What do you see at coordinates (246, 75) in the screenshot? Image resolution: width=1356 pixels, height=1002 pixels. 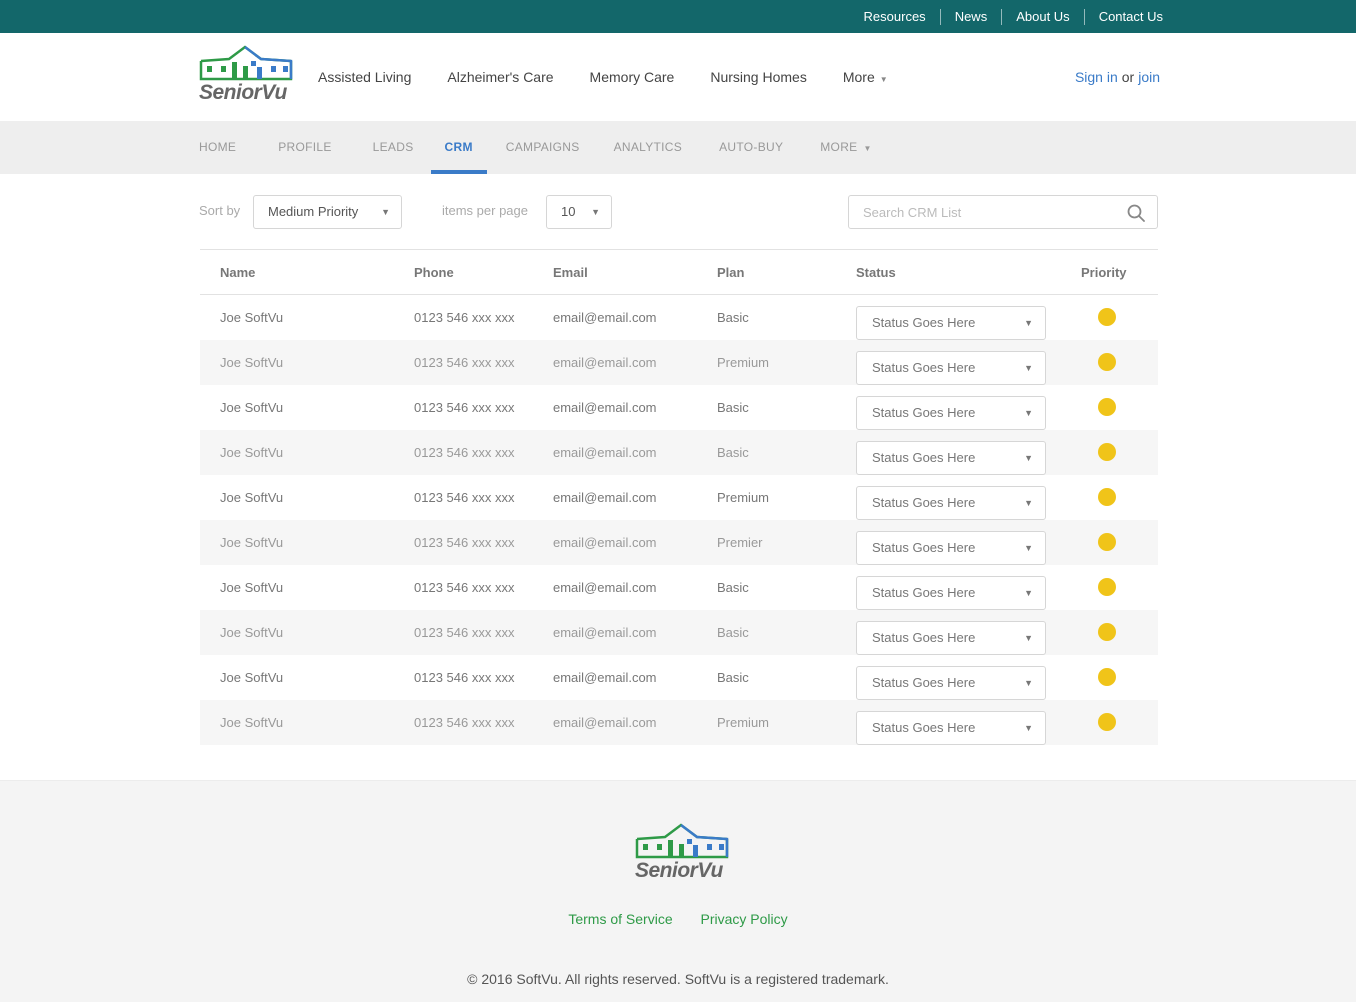 I see `seniorvu-logo: SeniorVu` at bounding box center [246, 75].